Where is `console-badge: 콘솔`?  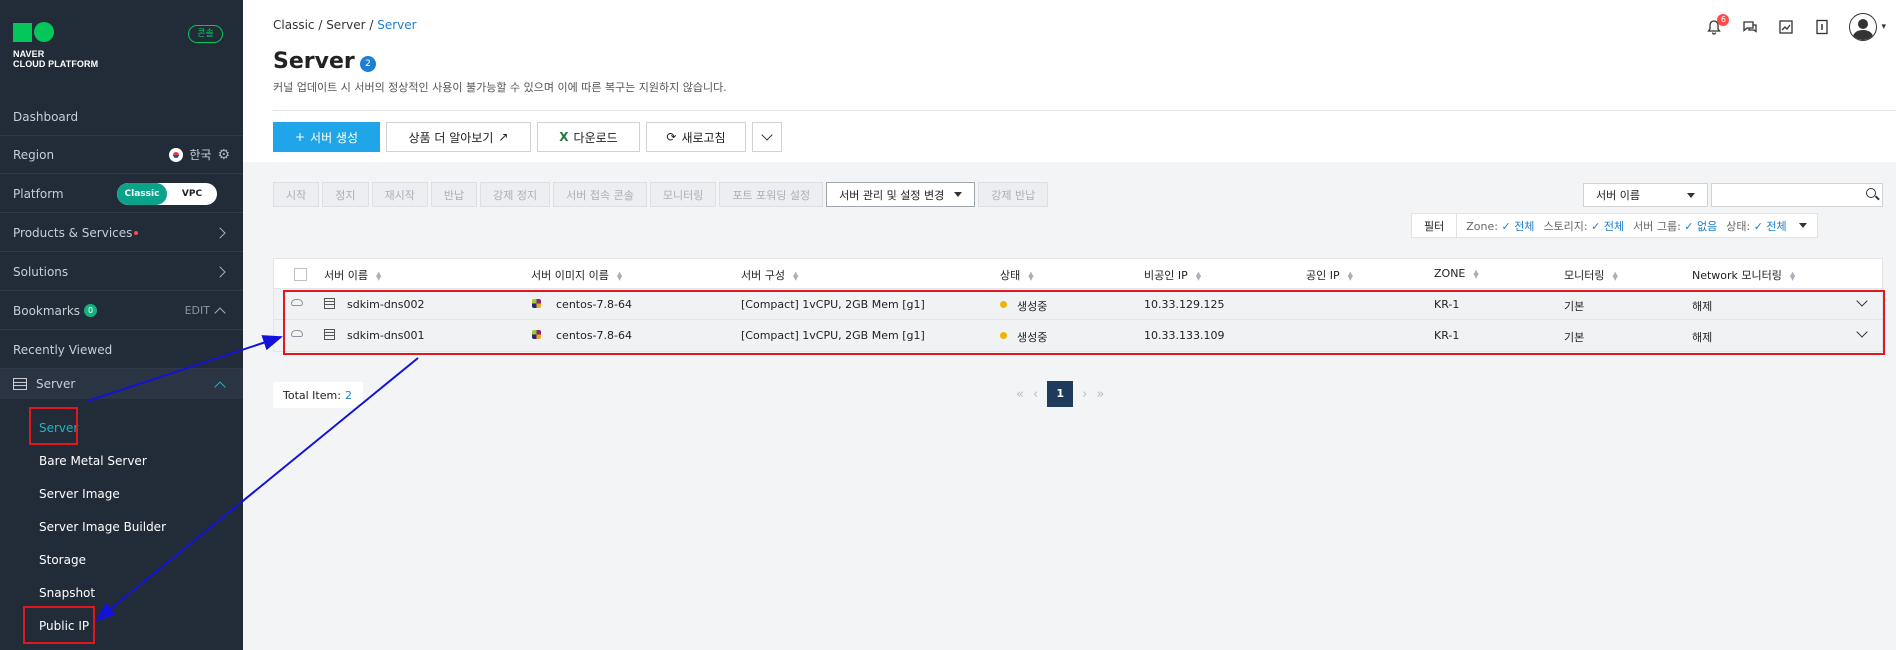
console-badge: 콘솔 is located at coordinates (205, 34).